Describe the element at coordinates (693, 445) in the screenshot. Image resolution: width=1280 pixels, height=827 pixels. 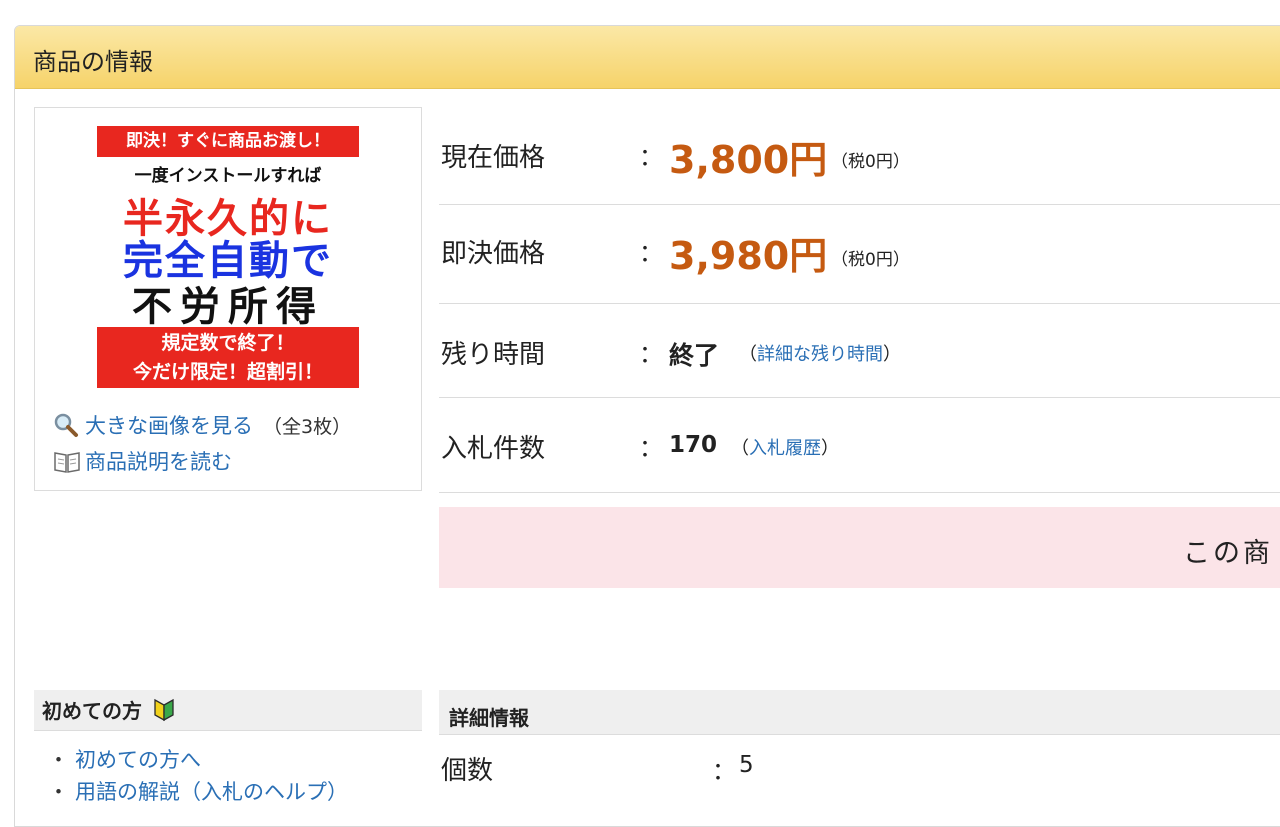
I see `bid-count-value: 170` at that location.